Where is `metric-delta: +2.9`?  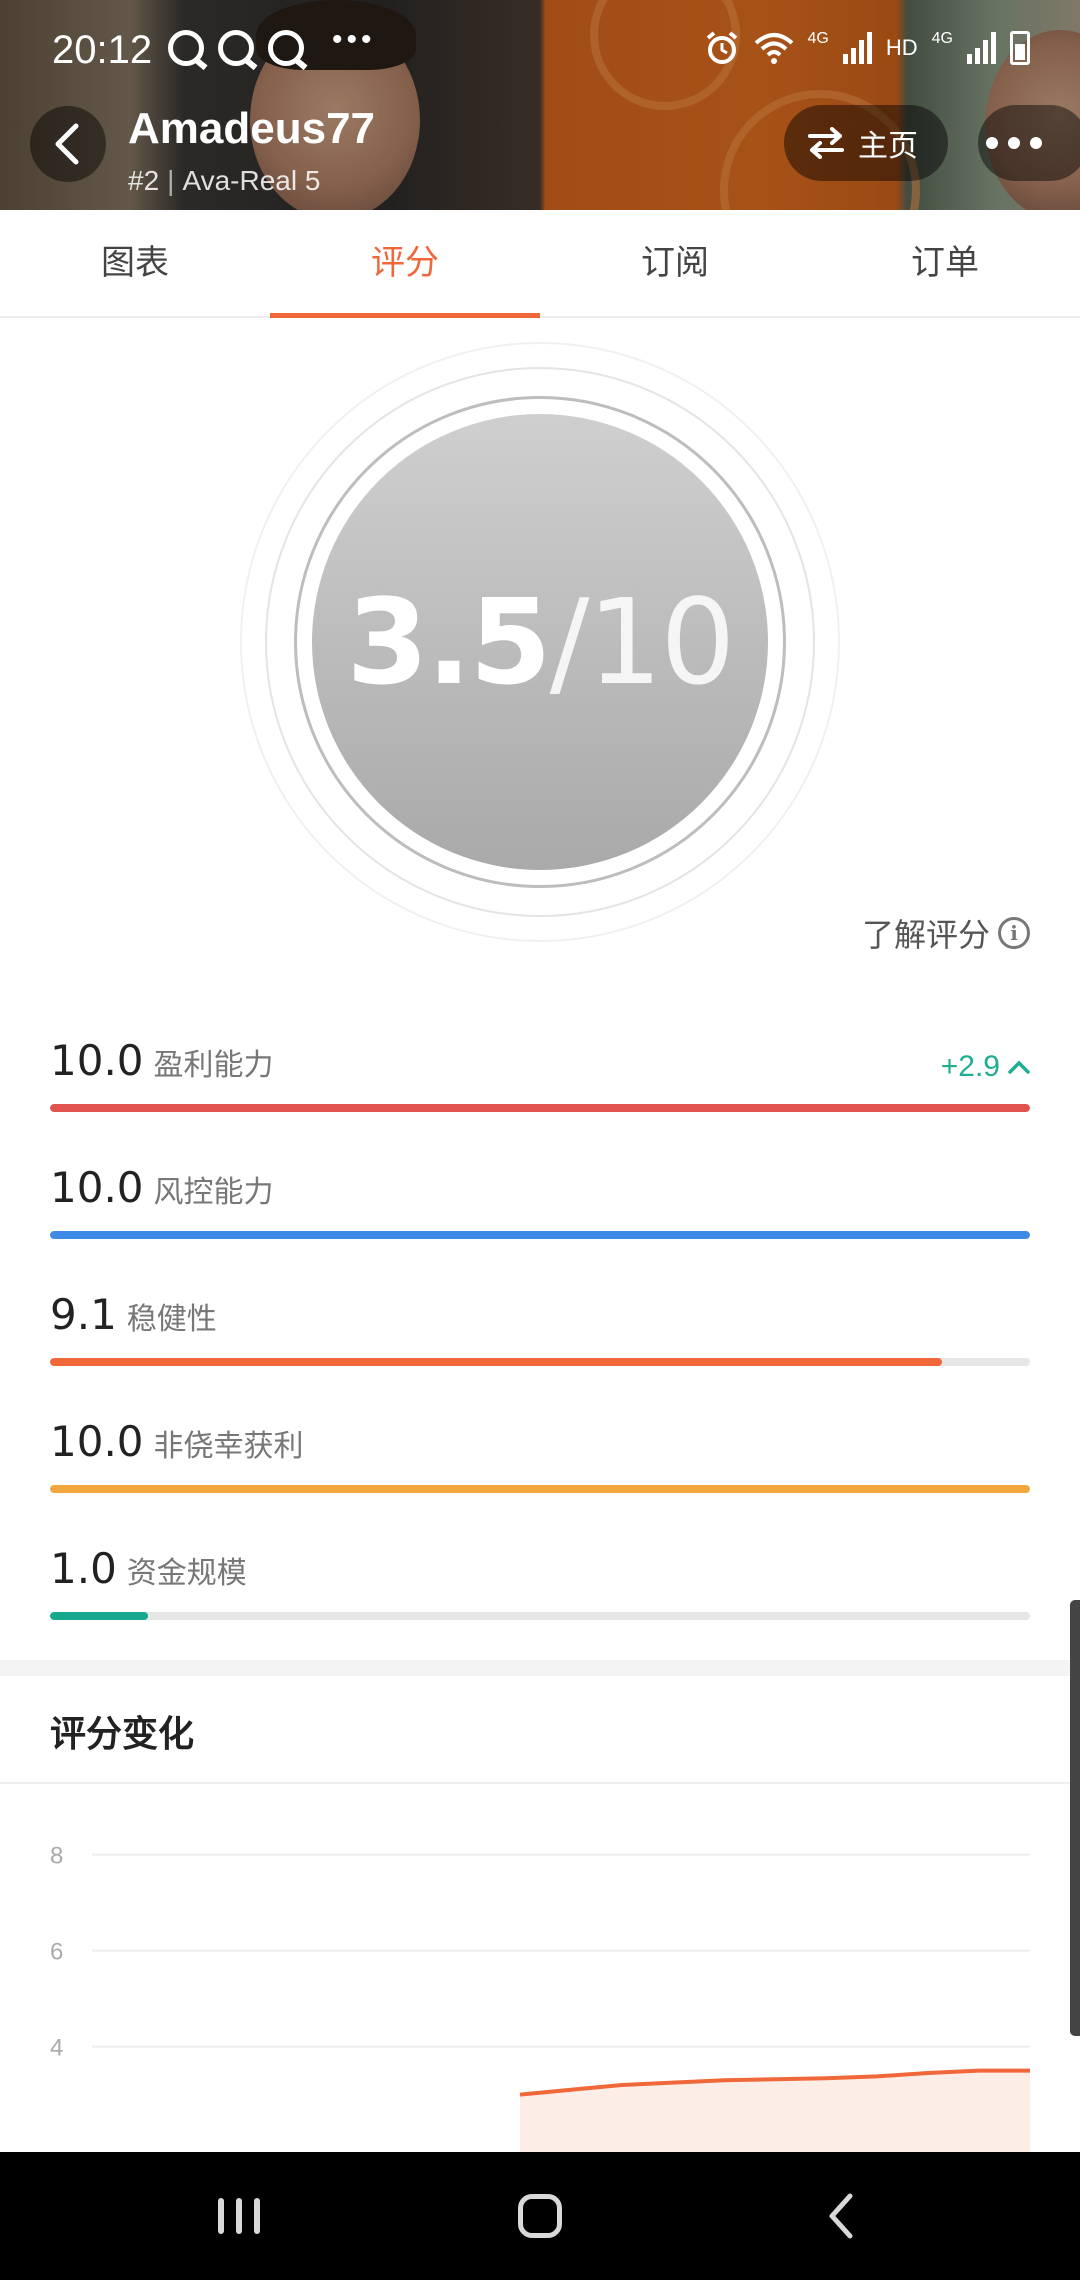 metric-delta: +2.9 is located at coordinates (985, 1067).